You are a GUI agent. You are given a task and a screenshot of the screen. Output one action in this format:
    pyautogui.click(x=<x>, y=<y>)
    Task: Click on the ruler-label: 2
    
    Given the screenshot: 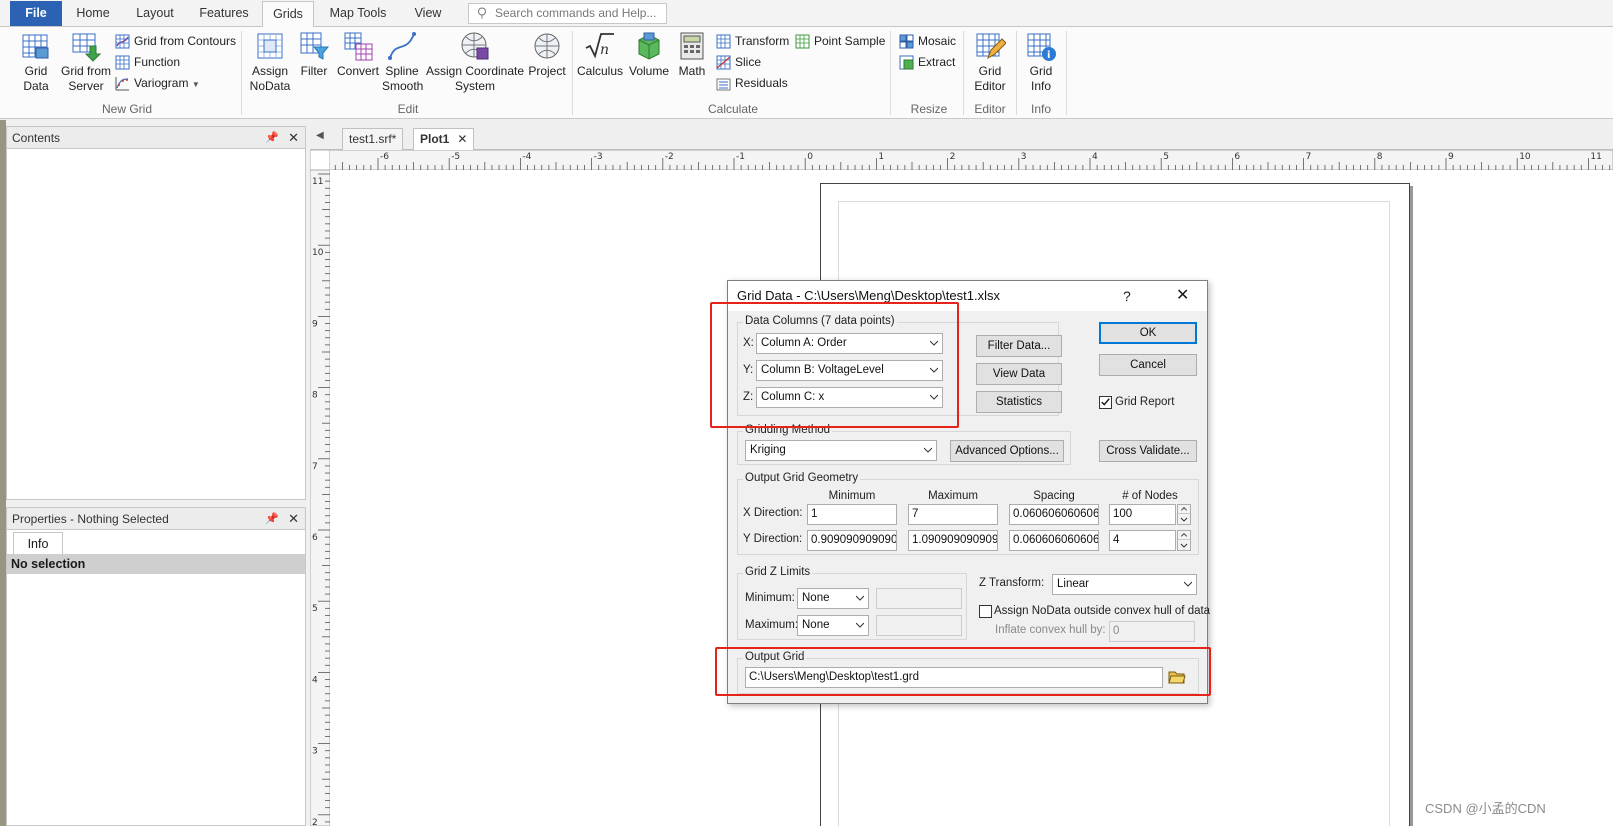 What is the action you would take?
    pyautogui.click(x=315, y=822)
    